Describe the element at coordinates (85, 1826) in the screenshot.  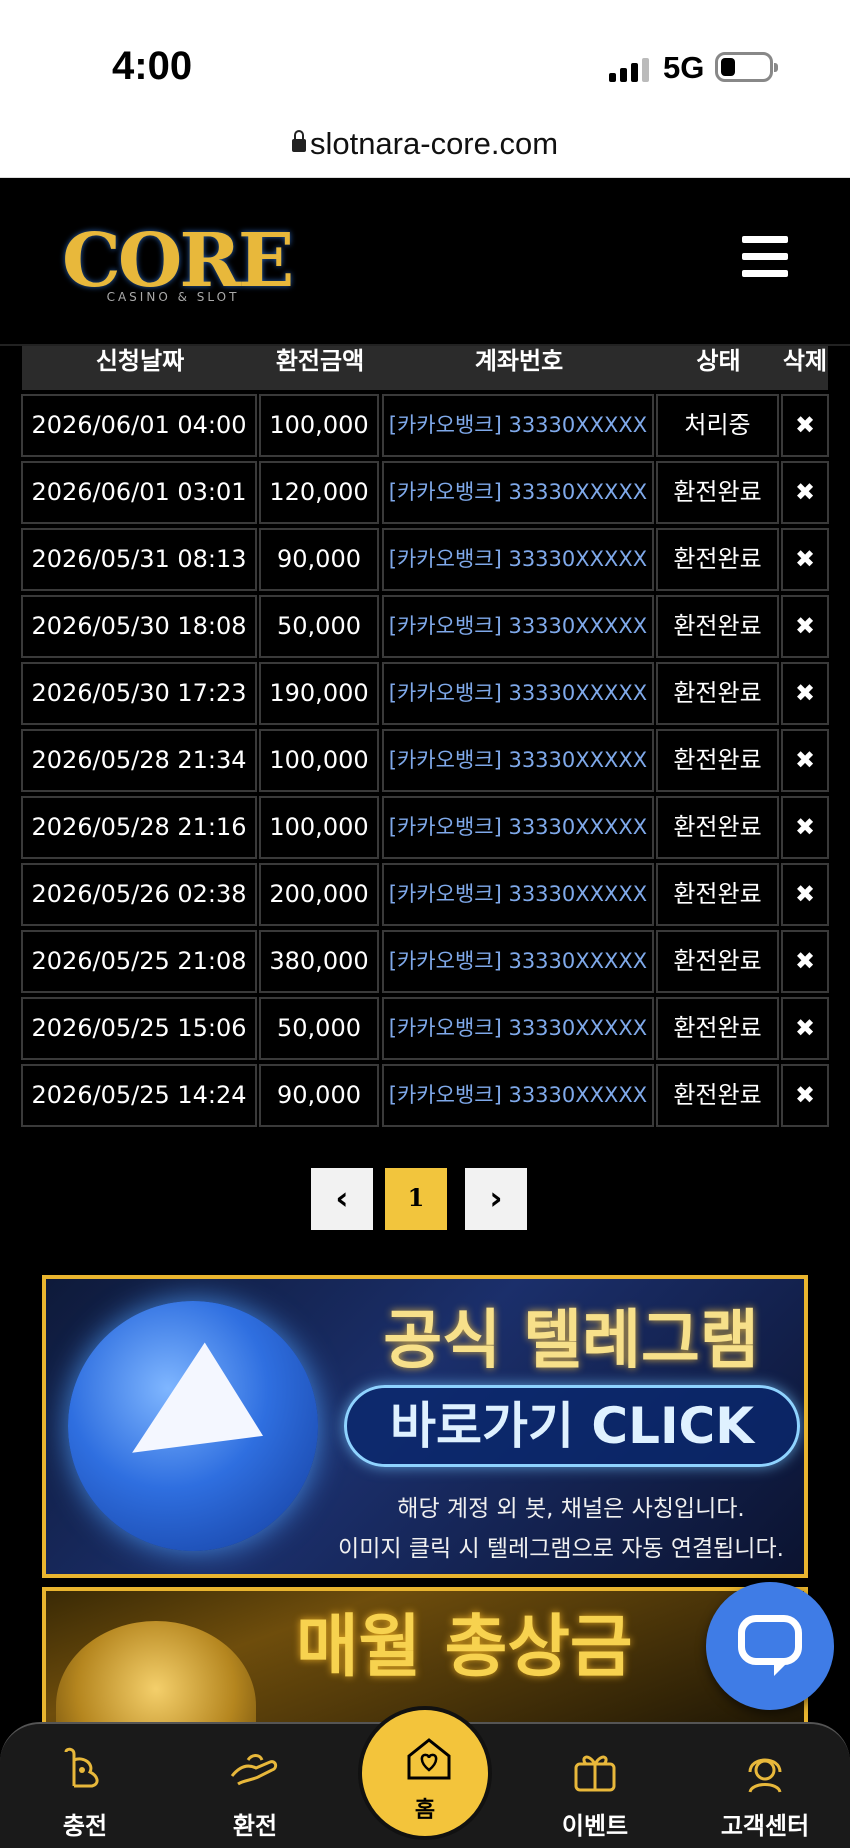
I see `nav-charge-label: 충전` at that location.